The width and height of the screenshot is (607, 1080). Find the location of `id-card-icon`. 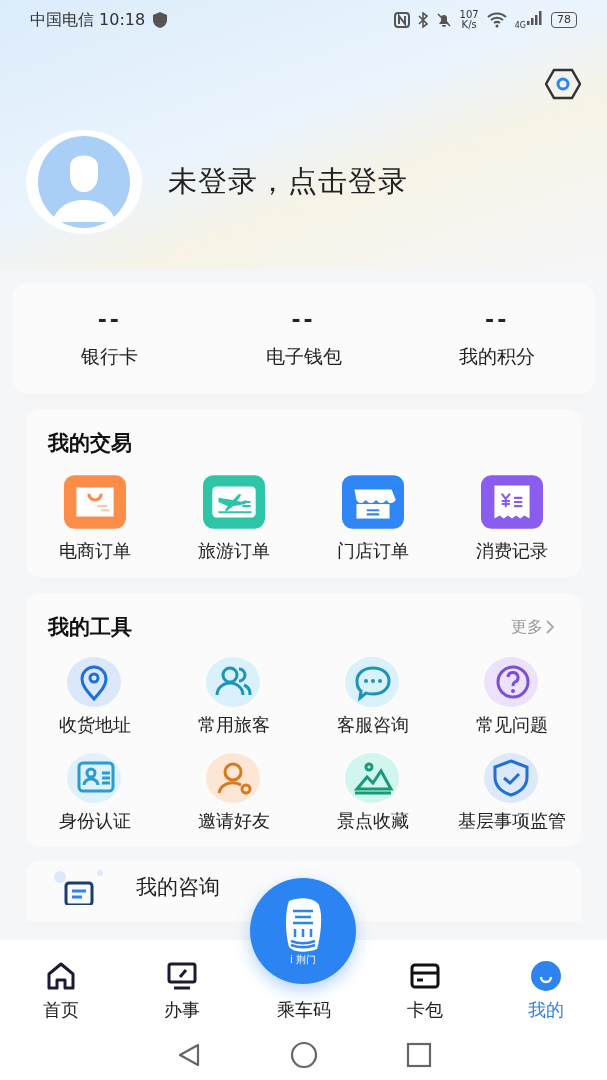

id-card-icon is located at coordinates (95, 777).